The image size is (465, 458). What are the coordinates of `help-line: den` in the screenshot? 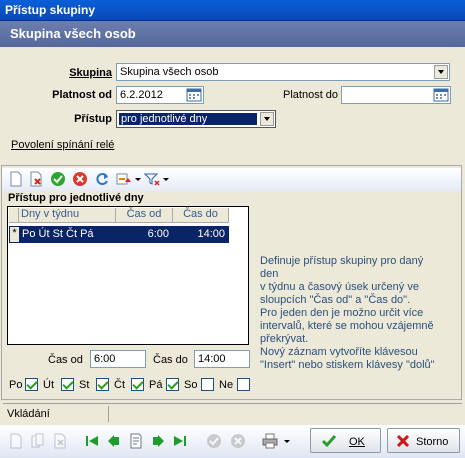 It's located at (269, 274).